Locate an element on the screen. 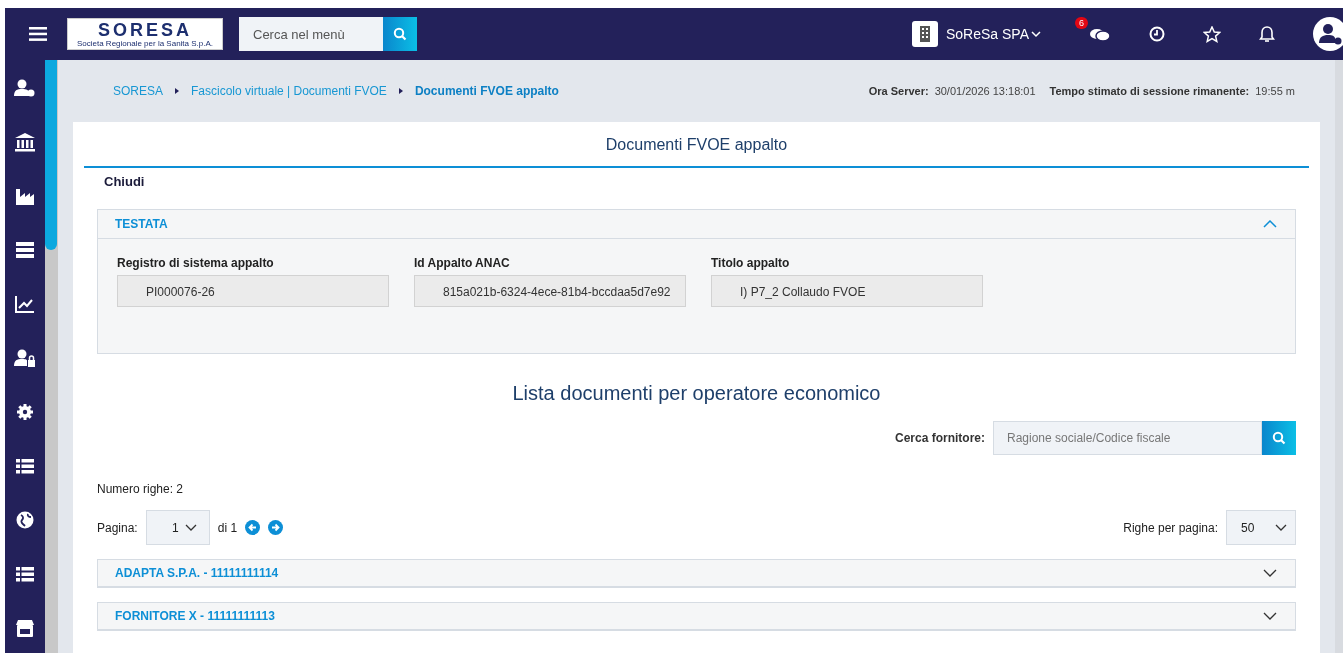  logo-title: SORESA is located at coordinates (145, 29).